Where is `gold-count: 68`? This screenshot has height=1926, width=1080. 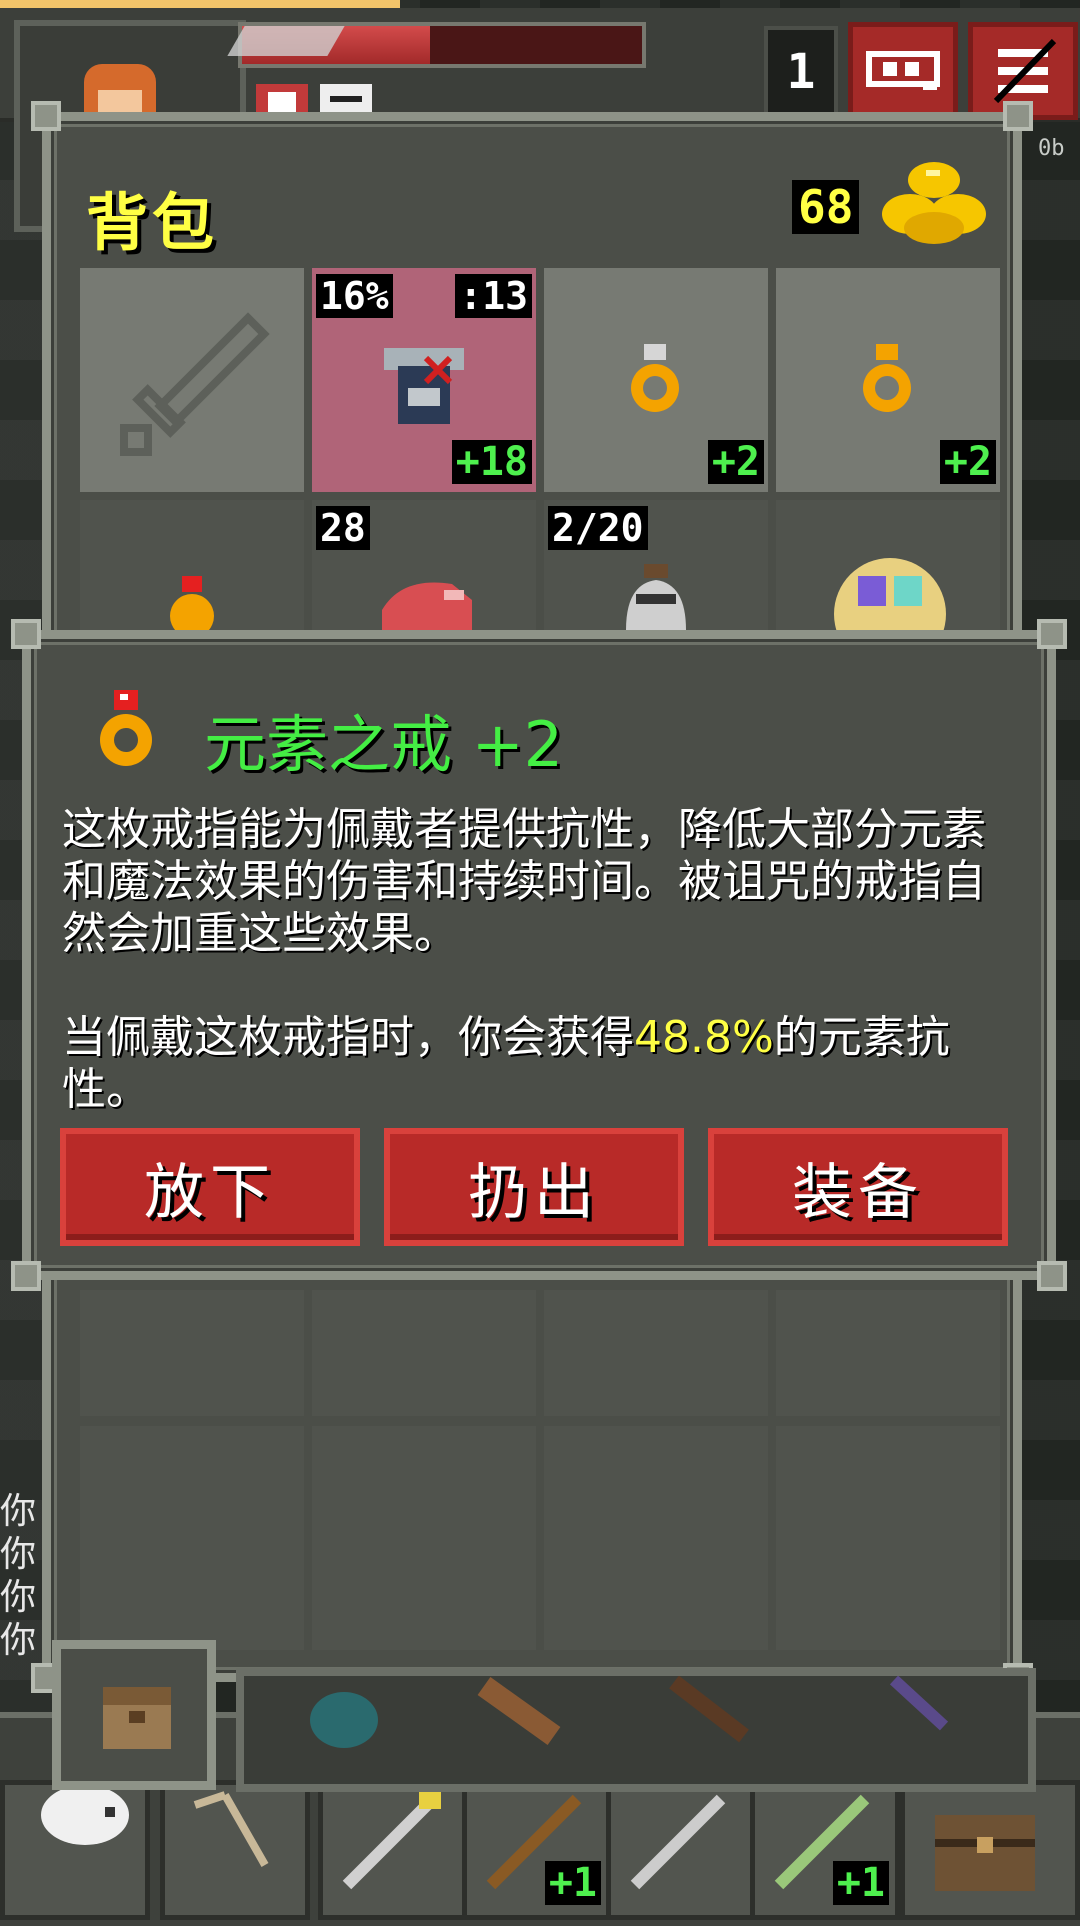
gold-count: 68 is located at coordinates (826, 207).